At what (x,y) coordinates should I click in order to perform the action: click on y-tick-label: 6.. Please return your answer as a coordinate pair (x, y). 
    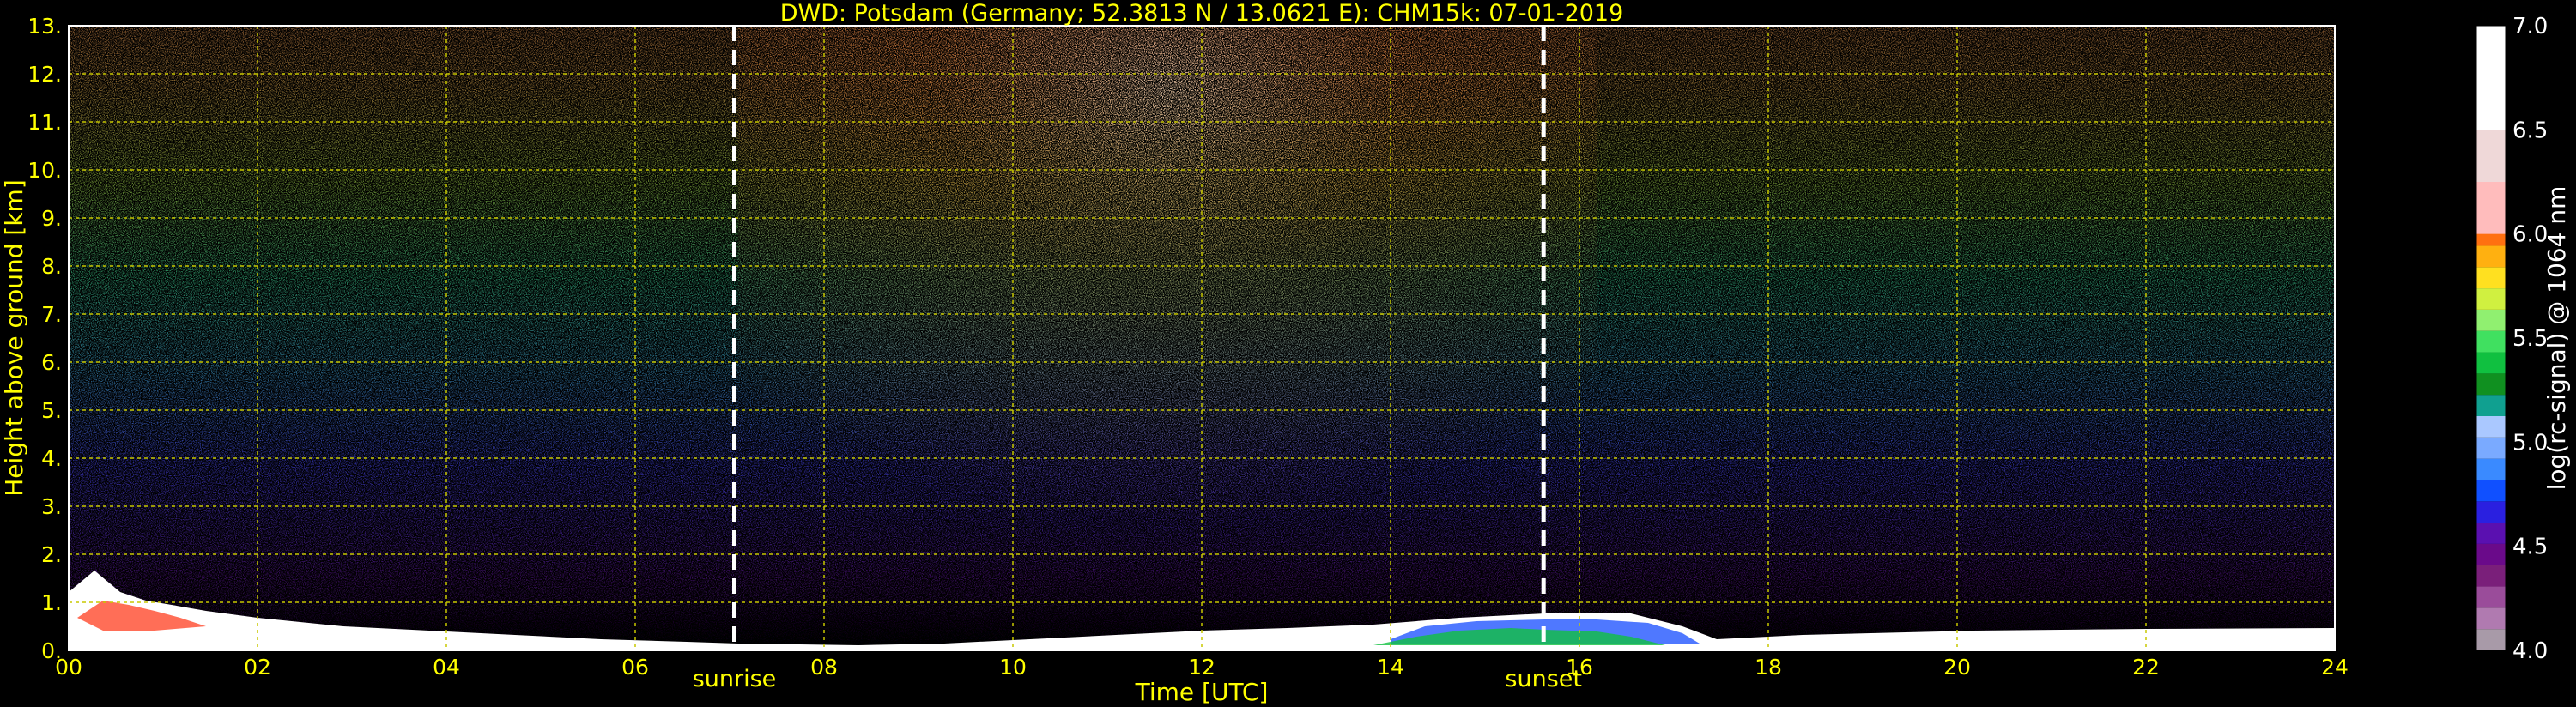
    Looking at the image, I should click on (51, 363).